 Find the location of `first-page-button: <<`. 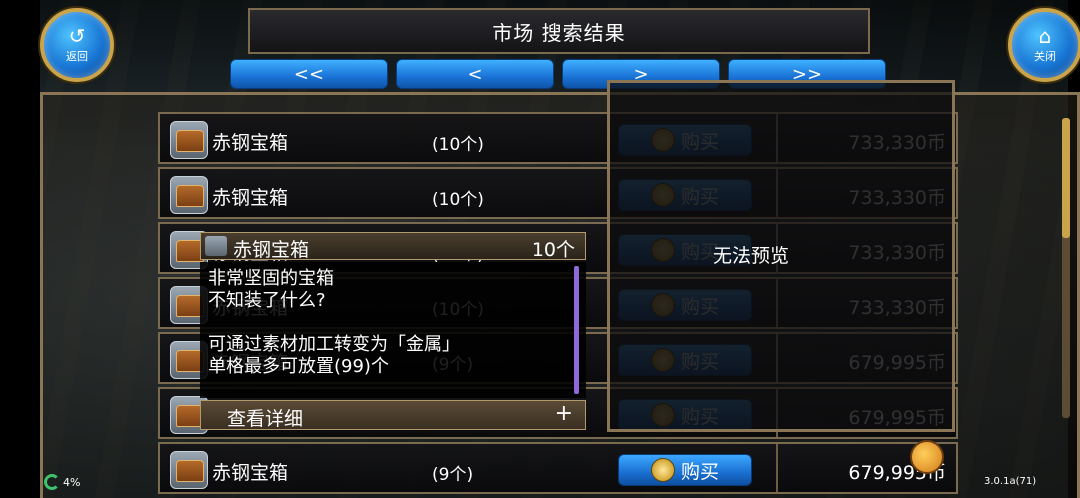

first-page-button: << is located at coordinates (309, 74).